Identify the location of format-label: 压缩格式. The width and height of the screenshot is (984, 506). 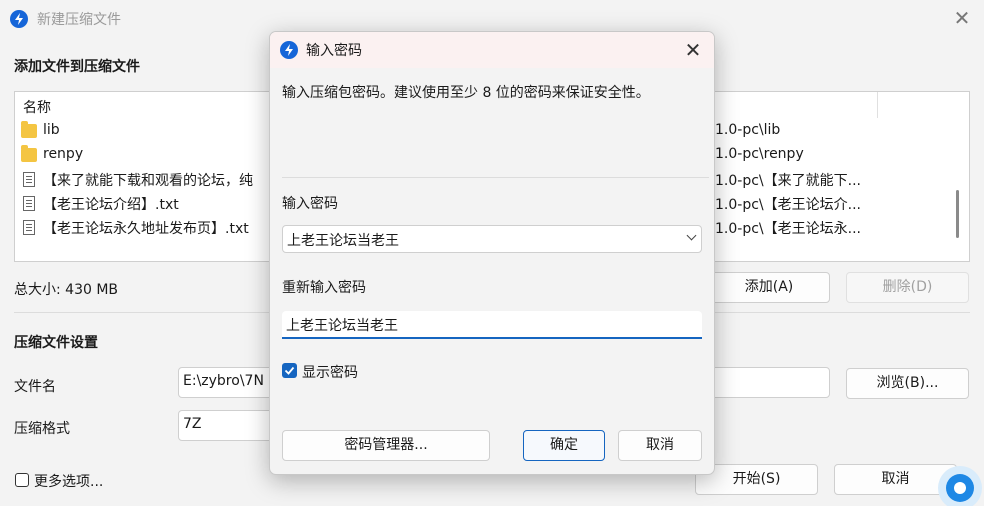
(42, 429).